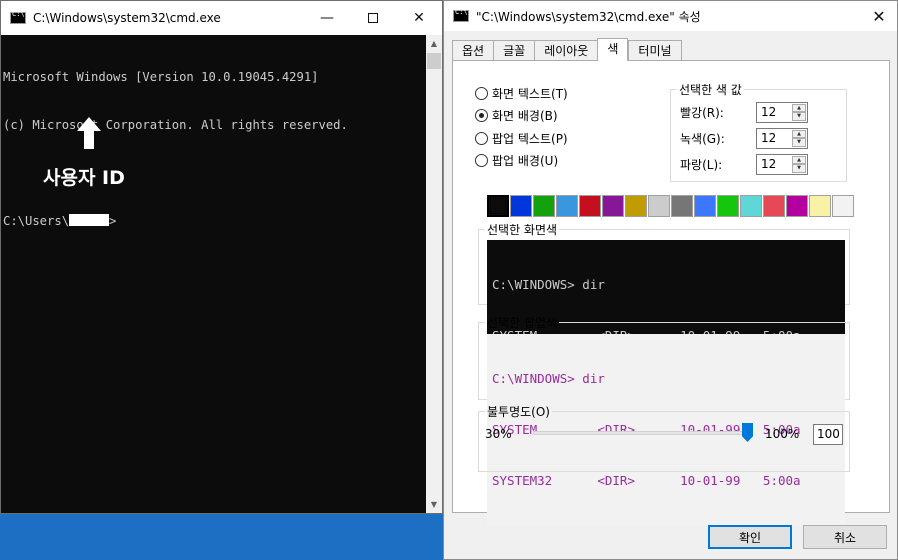 The height and width of the screenshot is (560, 898). Describe the element at coordinates (473, 50) in the screenshot. I see `tab-options: 옵션` at that location.